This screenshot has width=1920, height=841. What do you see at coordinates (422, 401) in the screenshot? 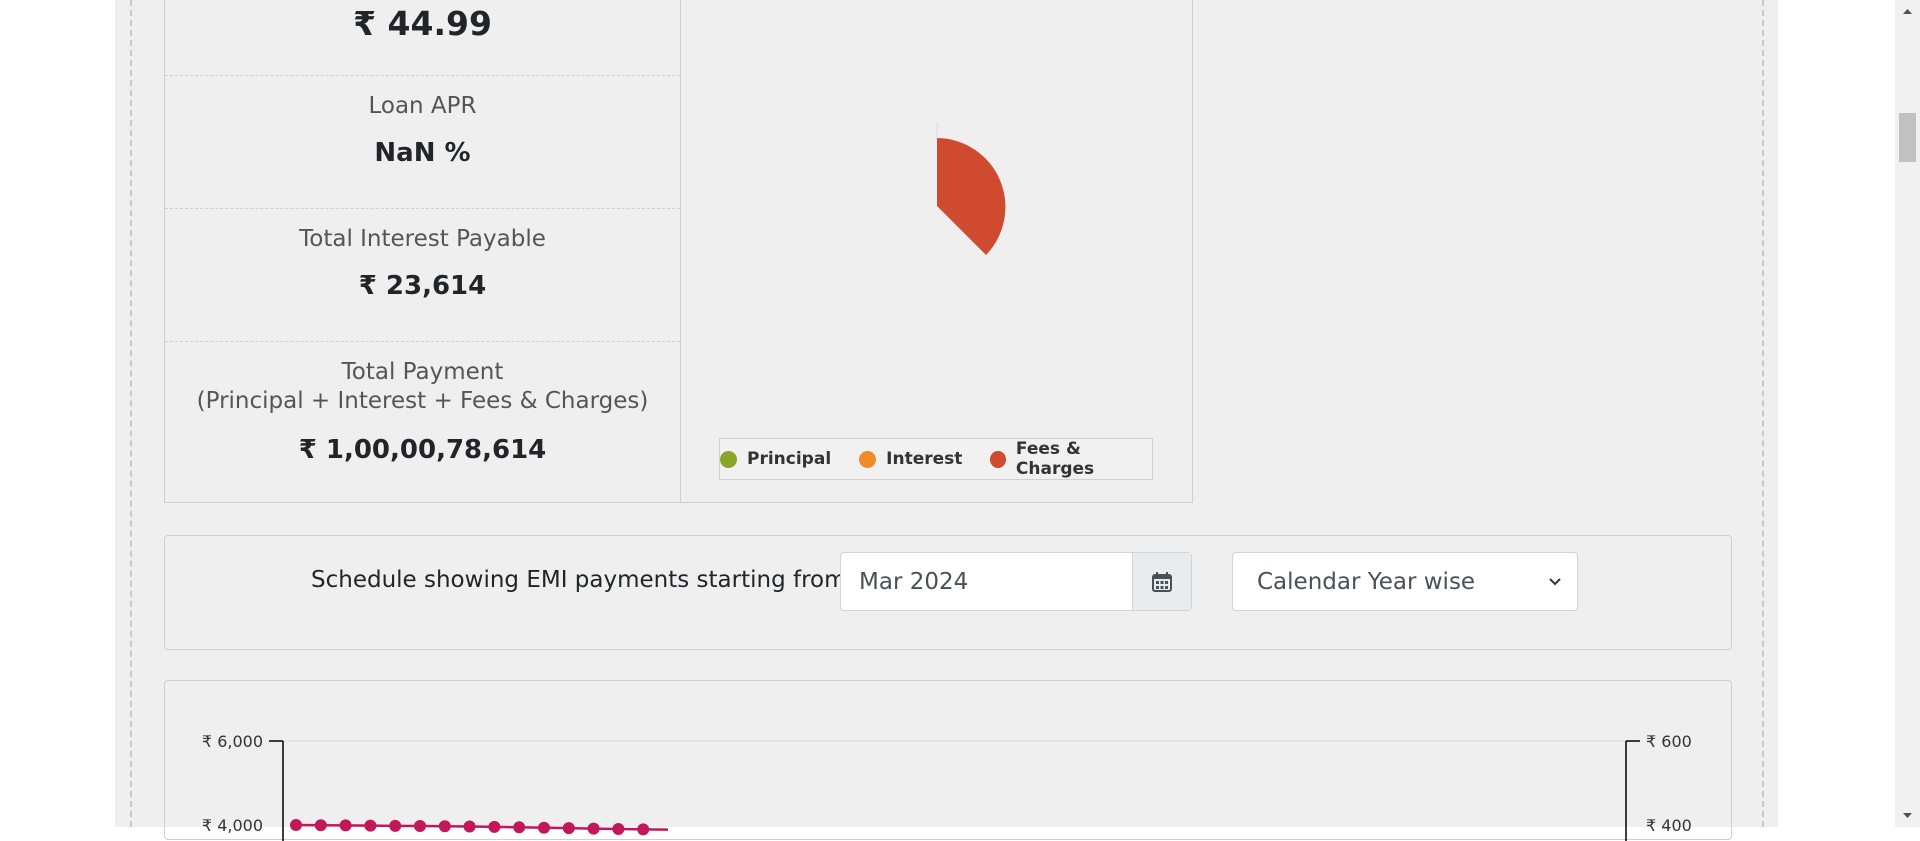
I see `total-sublabel: (Principal + Interest + Fees & Charges)` at bounding box center [422, 401].